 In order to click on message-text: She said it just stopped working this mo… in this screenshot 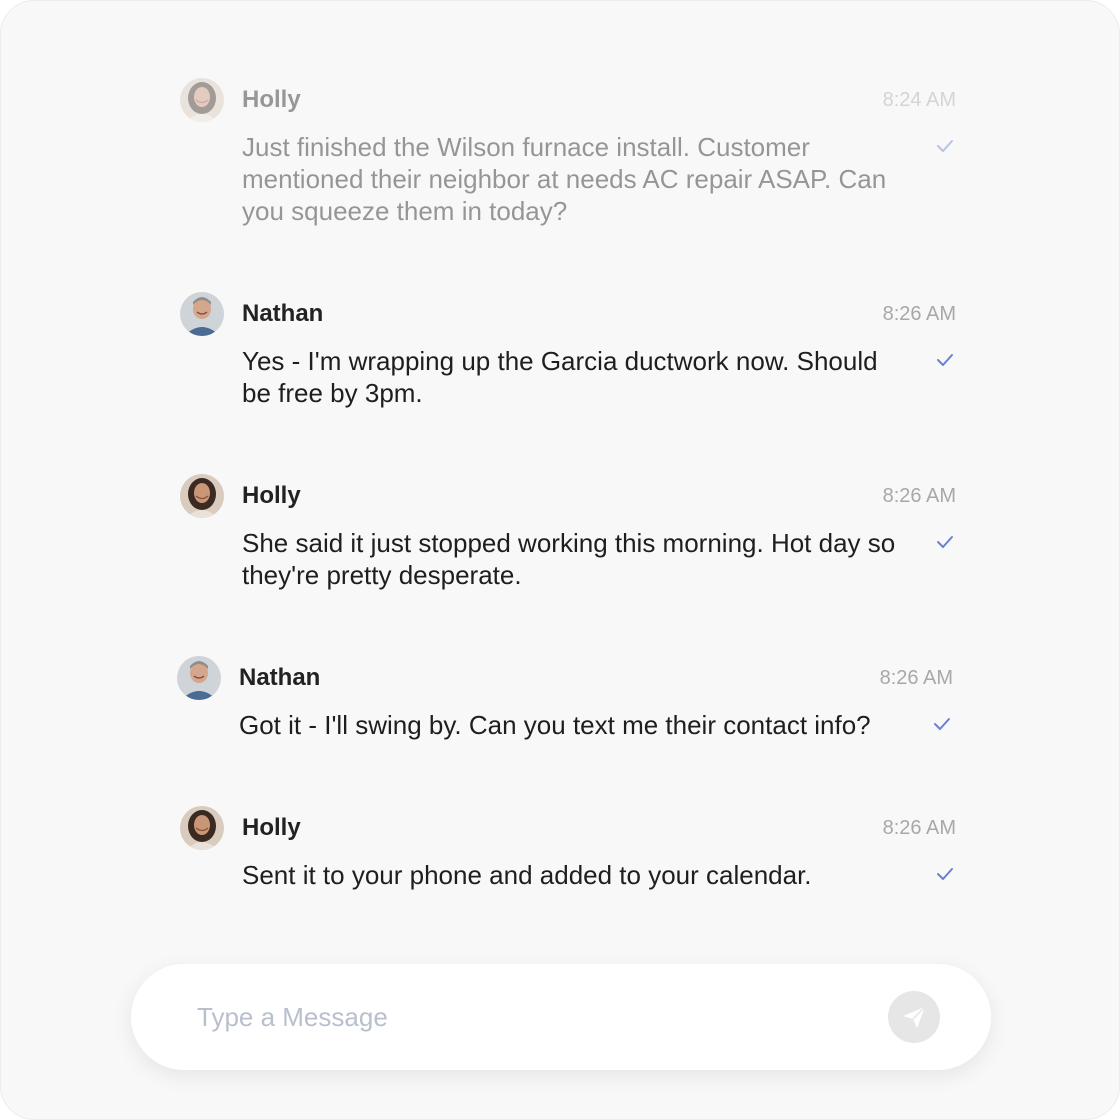, I will do `click(569, 559)`.